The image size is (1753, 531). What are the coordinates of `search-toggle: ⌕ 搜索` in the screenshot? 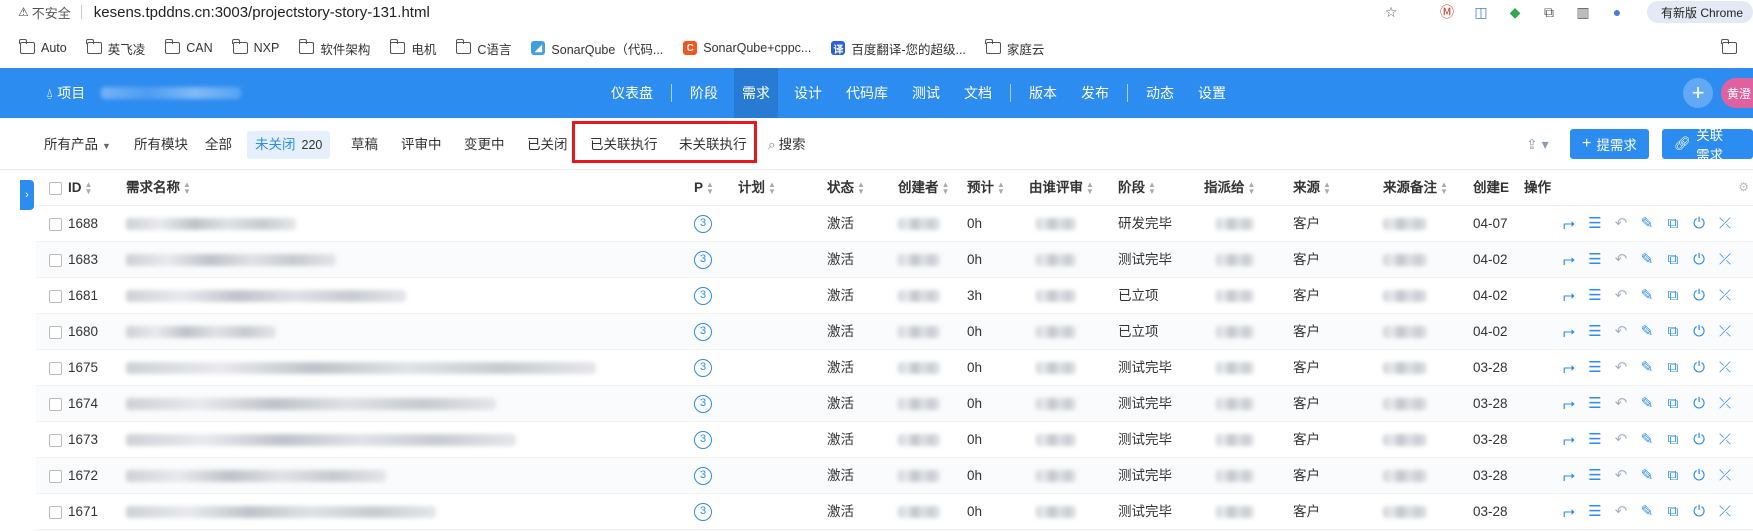 It's located at (787, 145).